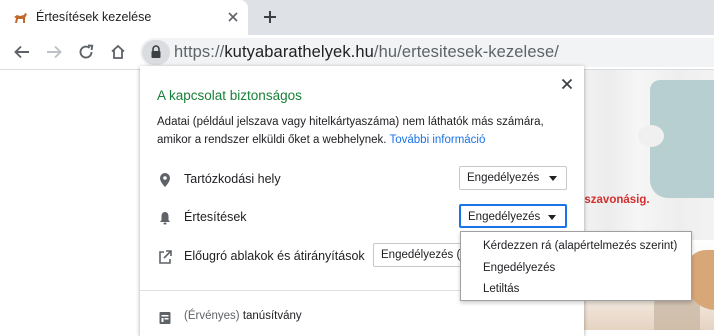 This screenshot has height=336, width=714. I want to click on back-arrow-icon, so click(22, 52).